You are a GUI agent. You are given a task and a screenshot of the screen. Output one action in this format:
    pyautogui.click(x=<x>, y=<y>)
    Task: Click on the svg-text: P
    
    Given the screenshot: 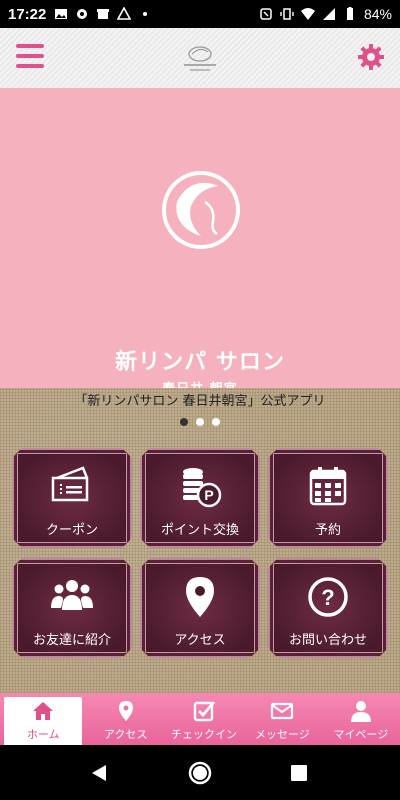 What is the action you would take?
    pyautogui.click(x=208, y=495)
    